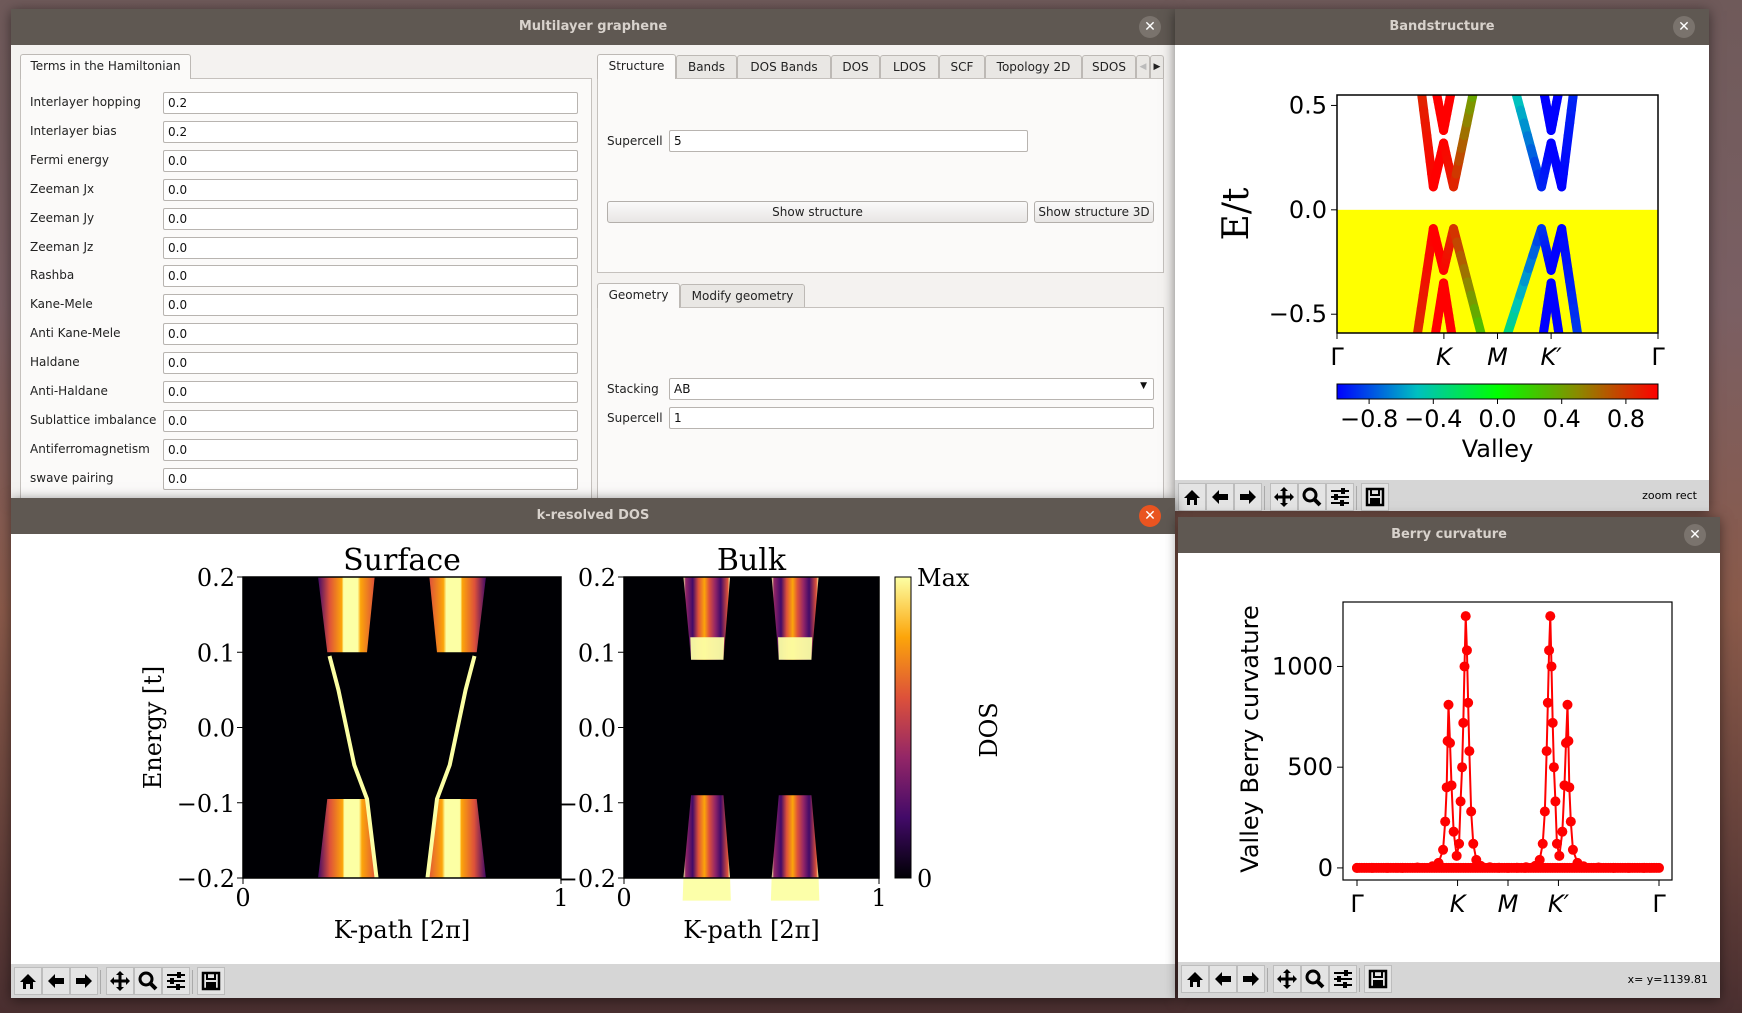 The image size is (1742, 1013). Describe the element at coordinates (623, 898) in the screenshot. I see `x-tick-label: 0` at that location.